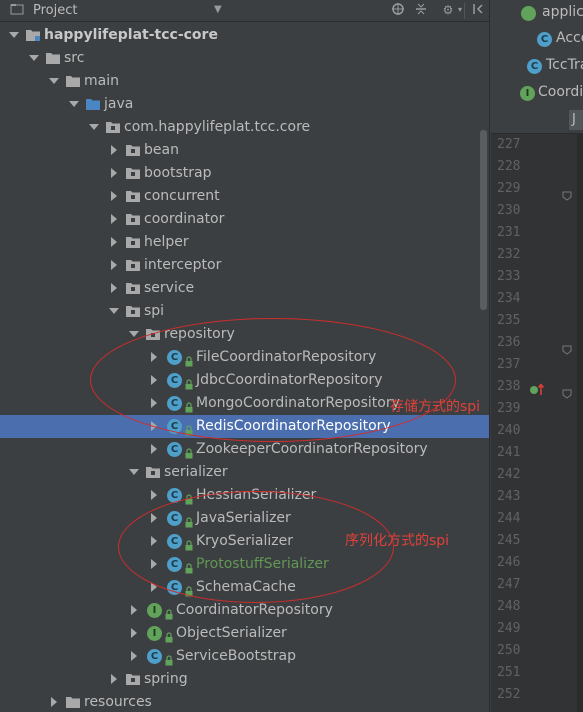 This screenshot has width=583, height=712. I want to click on line-number: 246, so click(509, 562).